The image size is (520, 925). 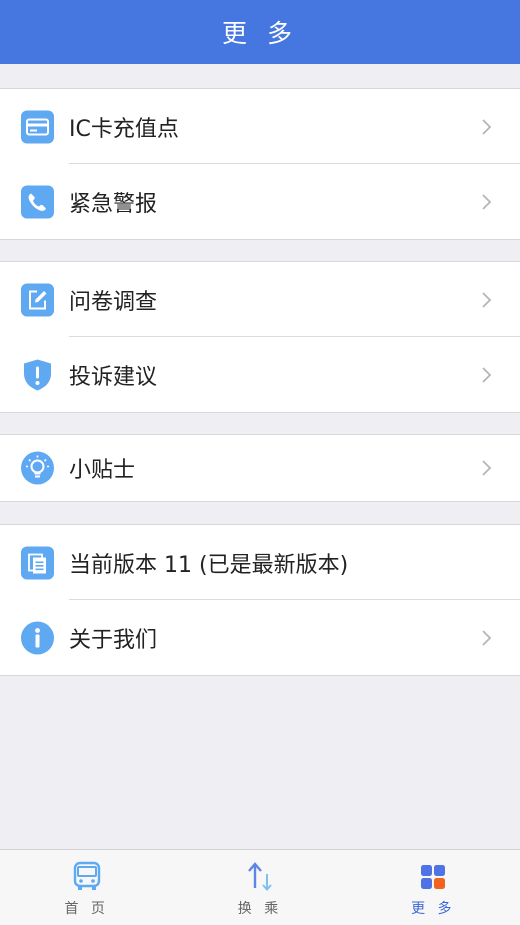 What do you see at coordinates (37, 299) in the screenshot?
I see `edit-icon` at bounding box center [37, 299].